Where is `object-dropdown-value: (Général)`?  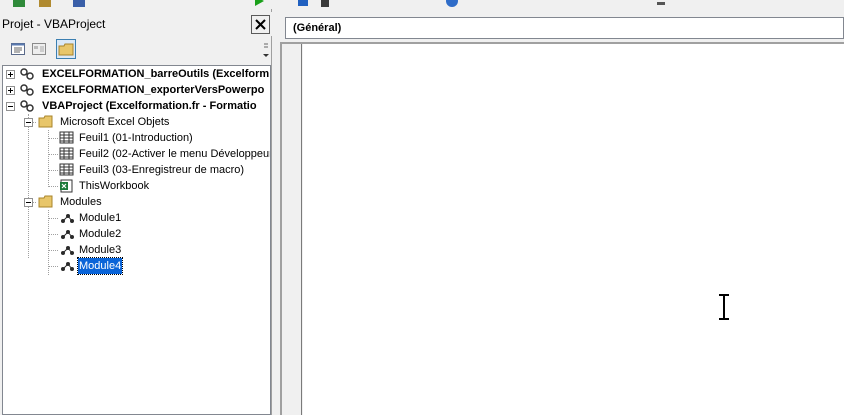
object-dropdown-value: (Général) is located at coordinates (317, 28).